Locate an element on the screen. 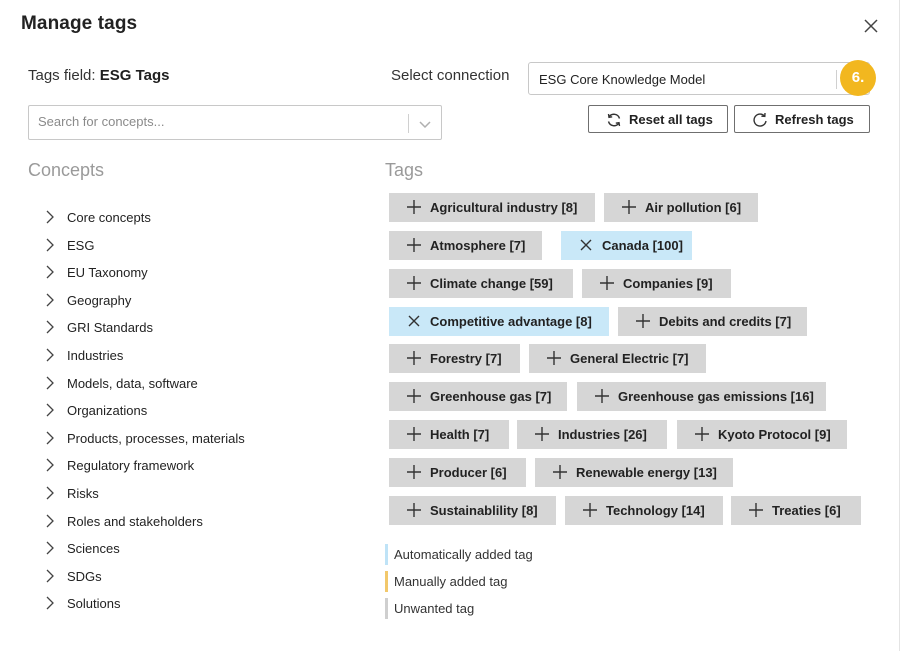 The image size is (900, 651). tag-chip: Greenhouse gas [7] is located at coordinates (478, 396).